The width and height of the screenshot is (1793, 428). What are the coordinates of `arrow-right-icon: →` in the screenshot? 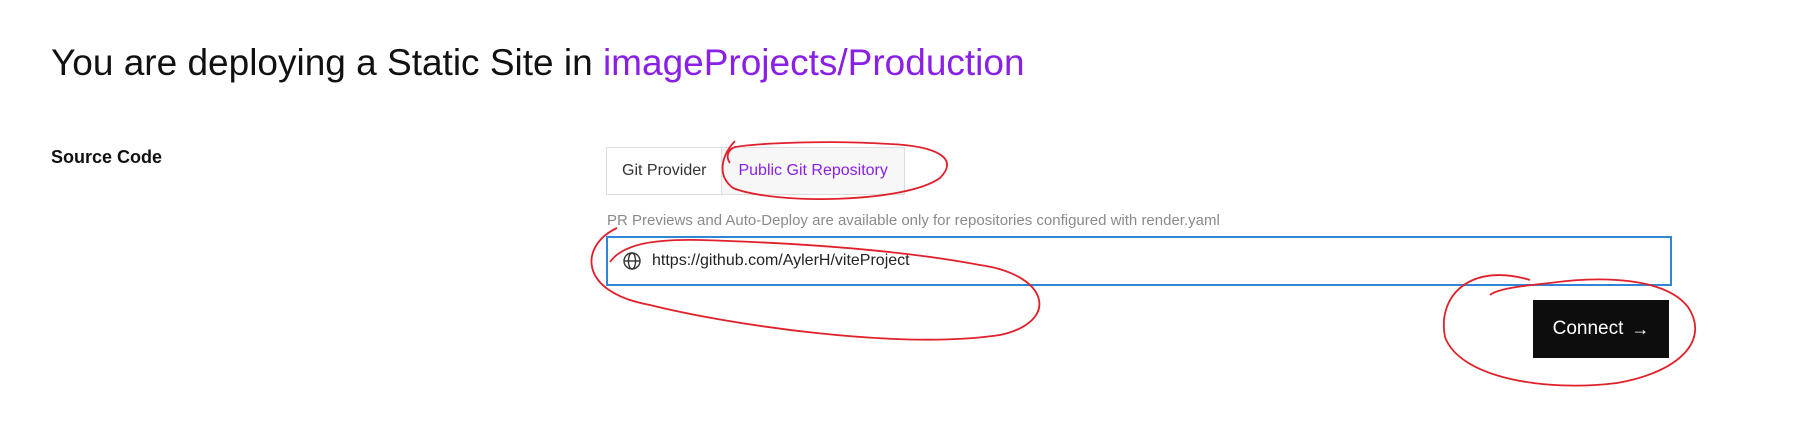 It's located at (1640, 328).